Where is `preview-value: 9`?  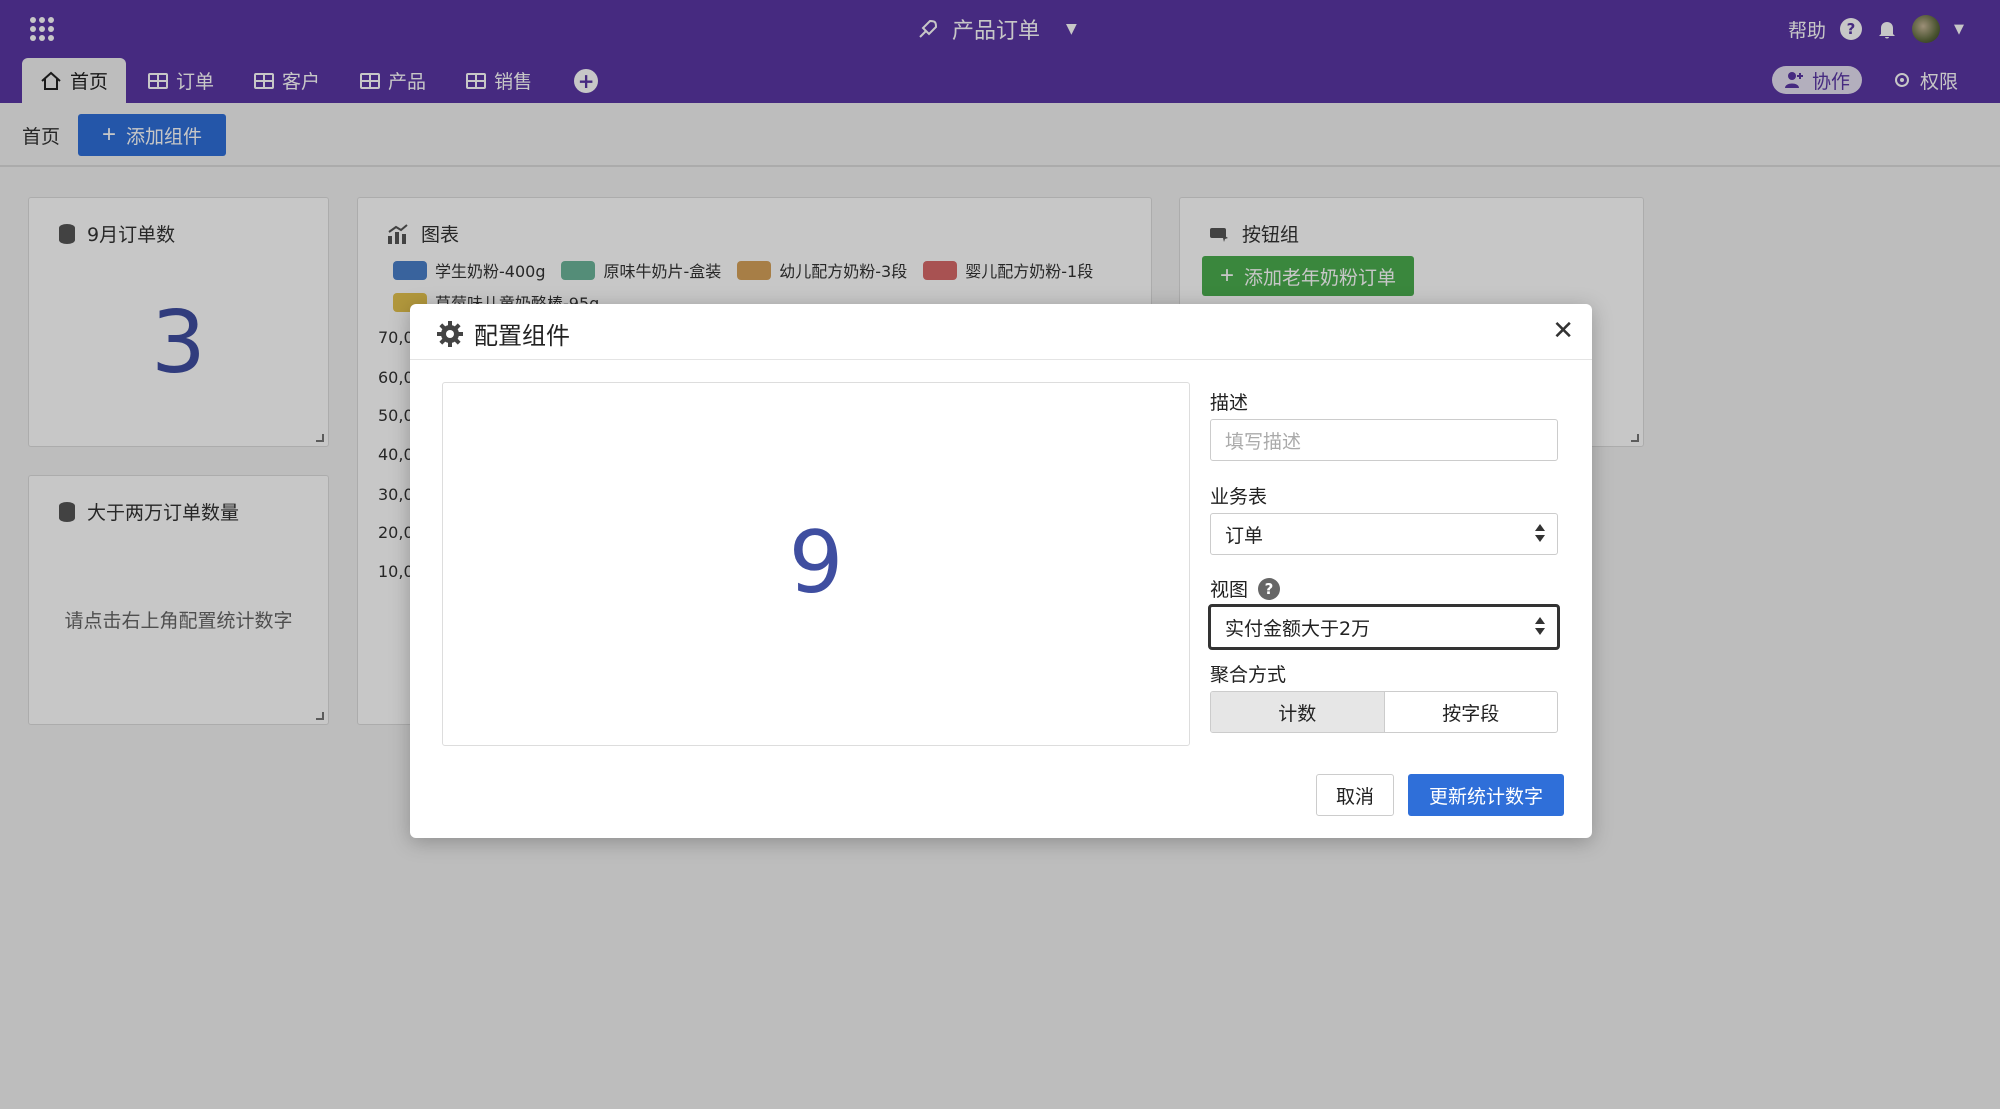
preview-value: 9 is located at coordinates (816, 563).